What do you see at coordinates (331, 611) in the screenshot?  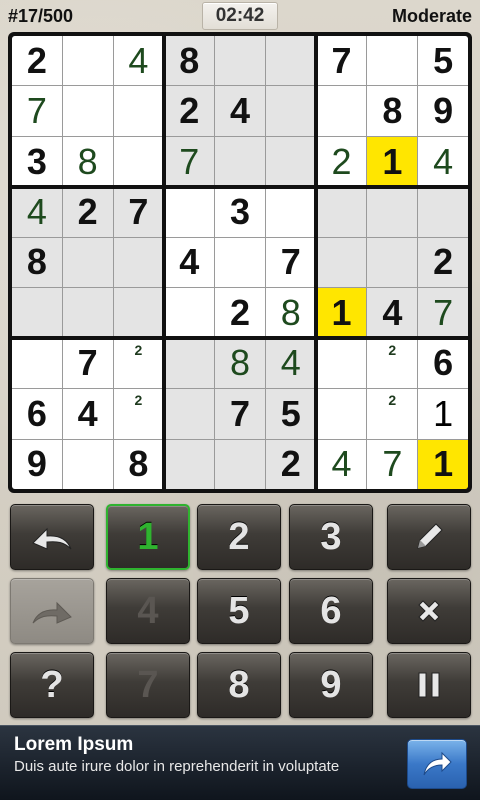 I see `digit-button-6: 6` at bounding box center [331, 611].